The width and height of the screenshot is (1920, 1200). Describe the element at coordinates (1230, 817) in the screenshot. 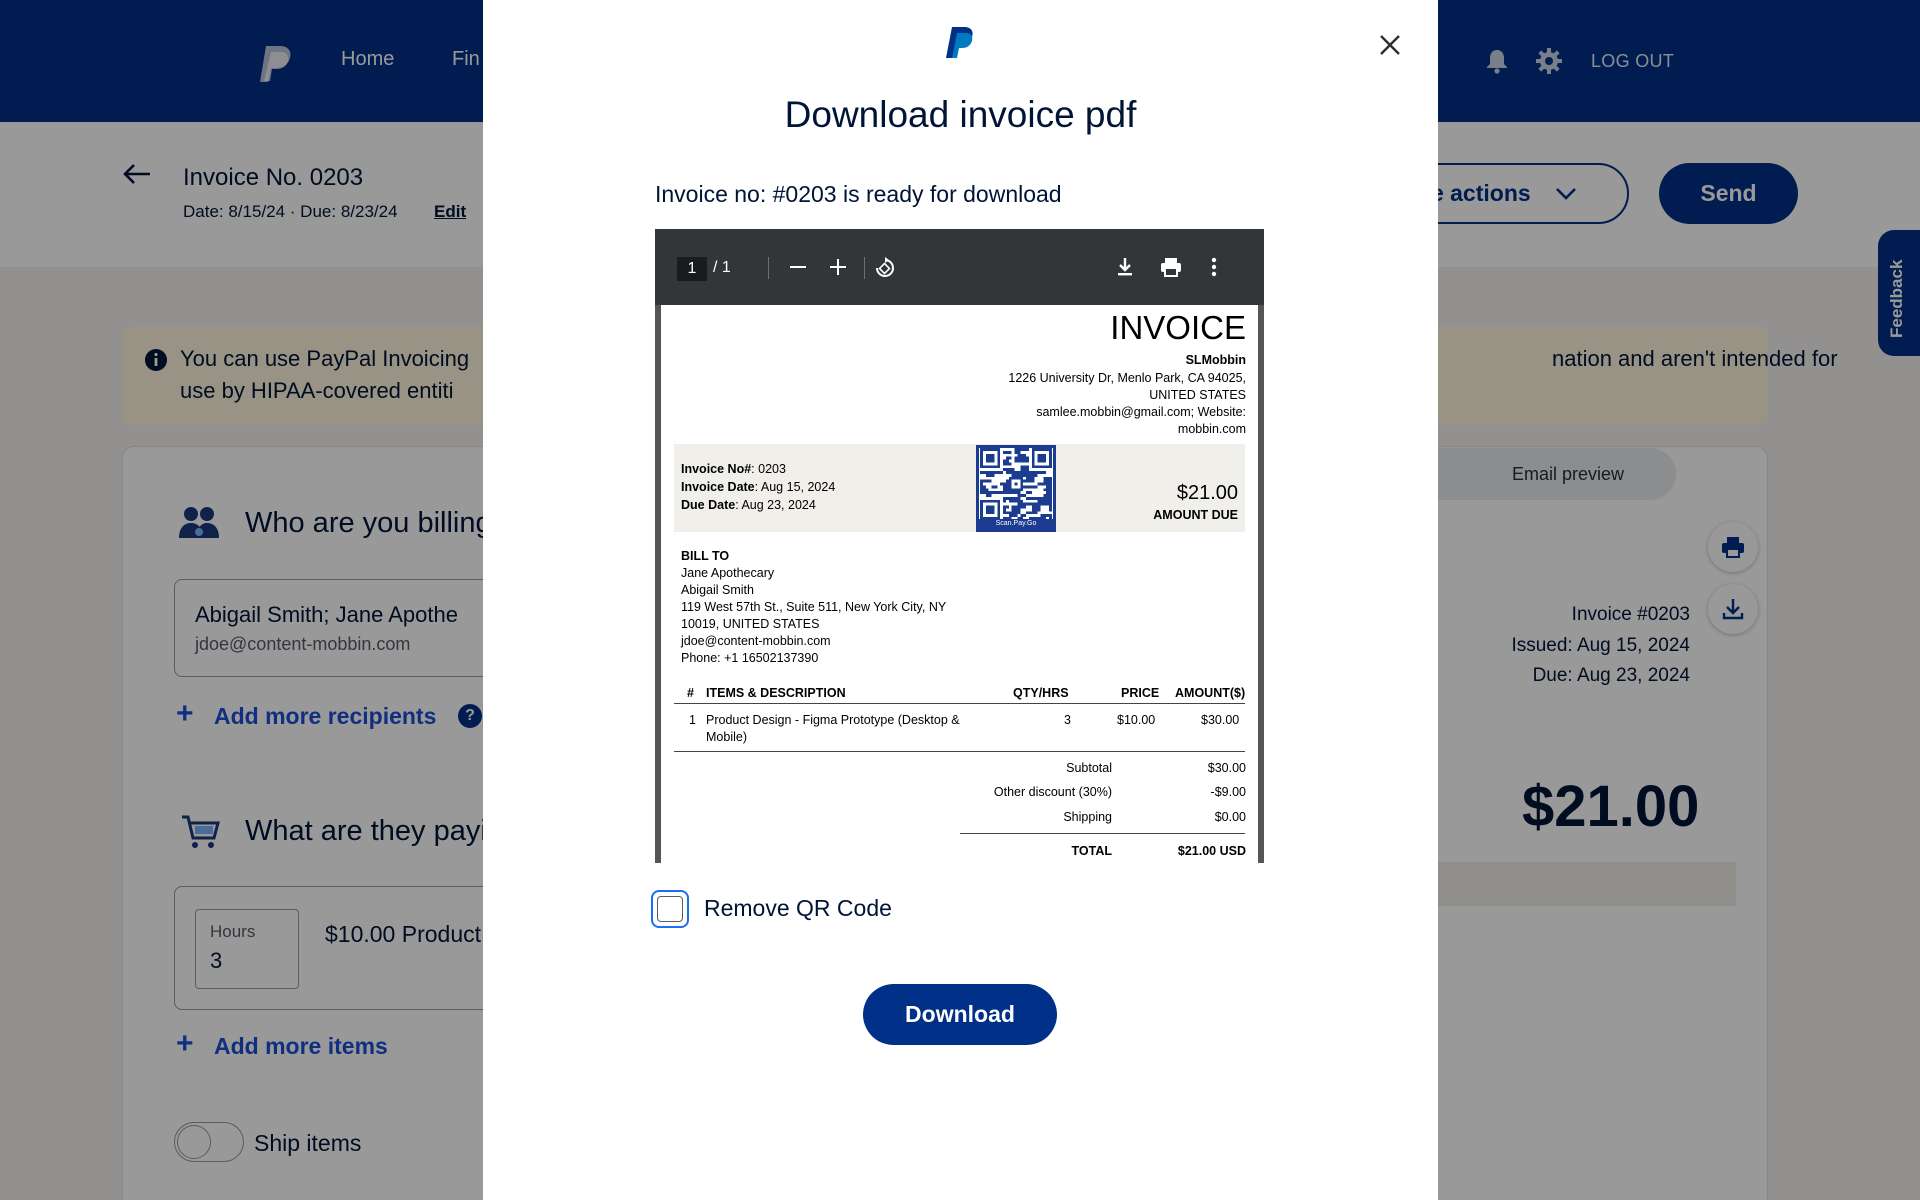

I see `pdf-shipping-value: $0.00` at that location.